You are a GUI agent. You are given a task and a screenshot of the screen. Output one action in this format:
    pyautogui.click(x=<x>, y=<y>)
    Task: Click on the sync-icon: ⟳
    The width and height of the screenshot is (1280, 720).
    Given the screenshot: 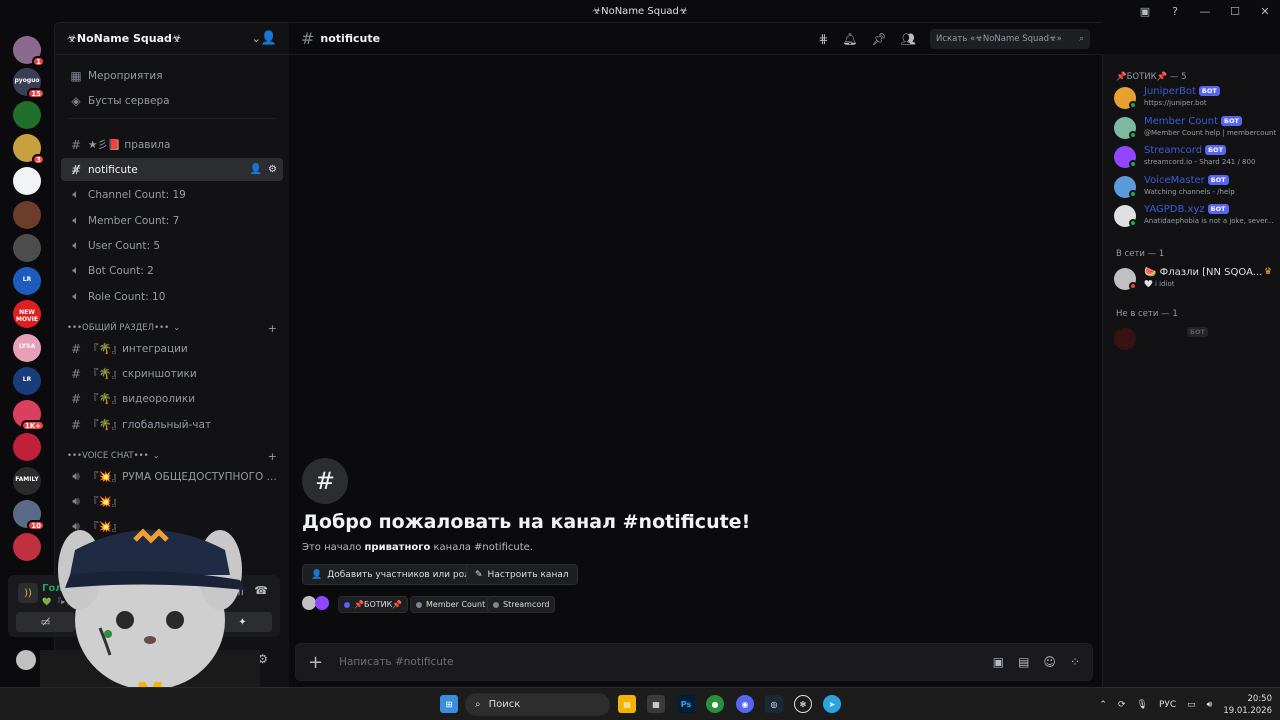 What is the action you would take?
    pyautogui.click(x=1122, y=705)
    